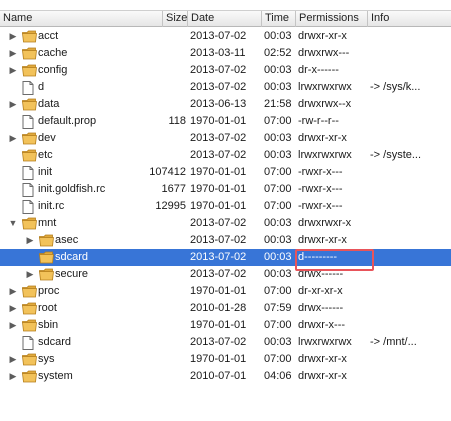 The width and height of the screenshot is (451, 421). Describe the element at coordinates (409, 19) in the screenshot. I see `column-header-info: Info` at that location.